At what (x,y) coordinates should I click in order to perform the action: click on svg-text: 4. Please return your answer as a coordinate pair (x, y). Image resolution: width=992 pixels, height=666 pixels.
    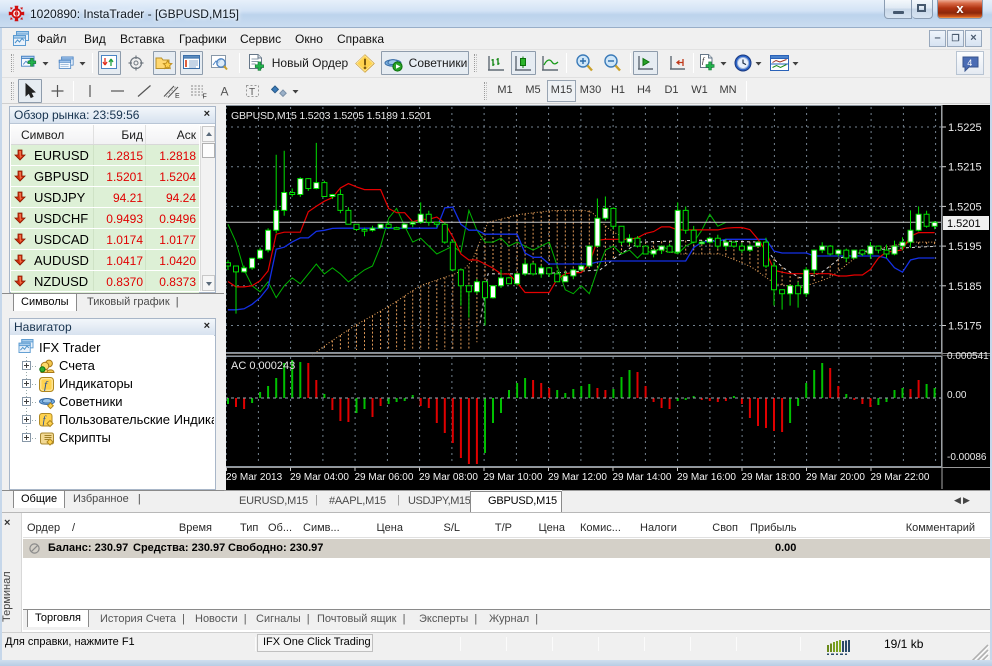
    Looking at the image, I should click on (969, 63).